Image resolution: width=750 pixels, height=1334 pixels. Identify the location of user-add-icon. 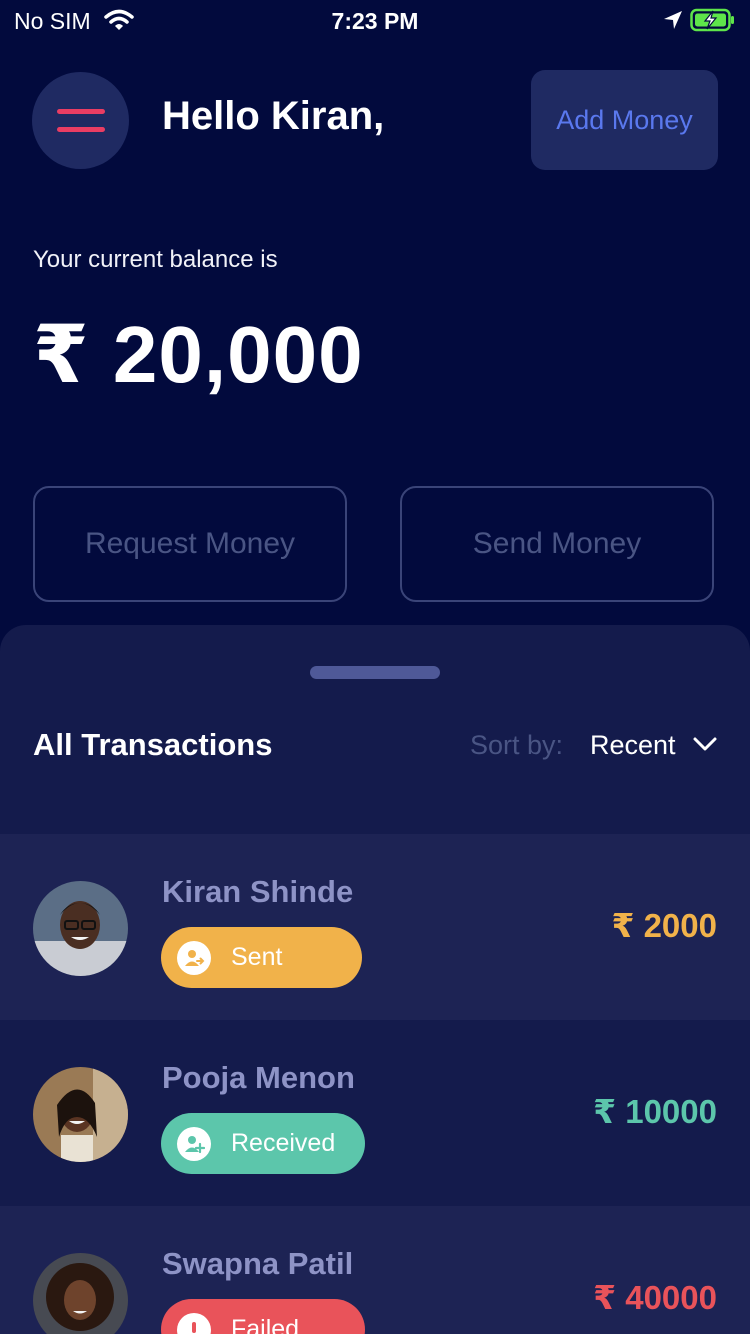
(194, 1143).